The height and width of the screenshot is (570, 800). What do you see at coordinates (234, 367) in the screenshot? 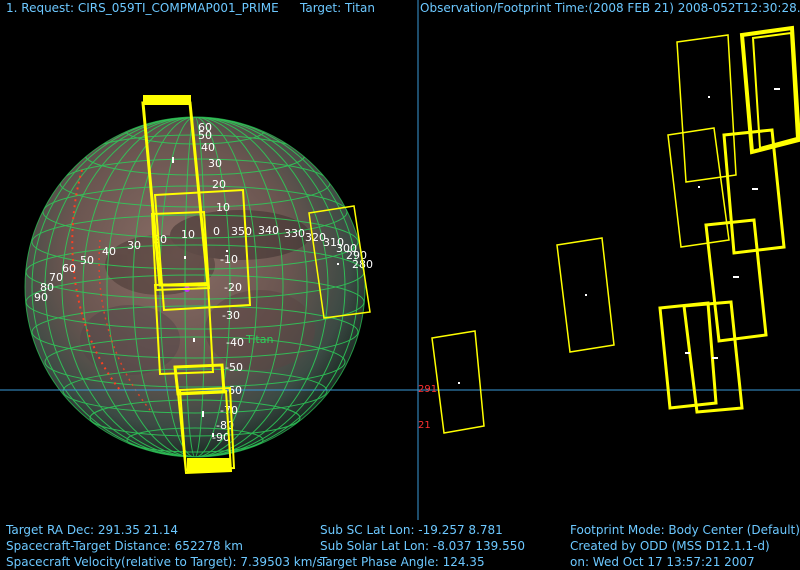
I see `lat-label: -50` at bounding box center [234, 367].